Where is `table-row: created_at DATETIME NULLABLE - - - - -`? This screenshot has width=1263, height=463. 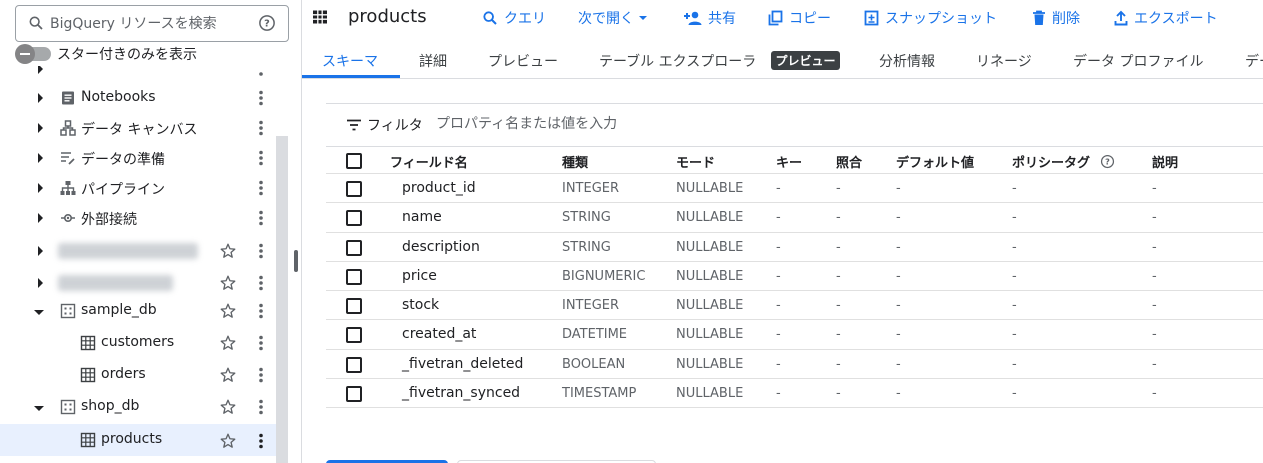 table-row: created_at DATETIME NULLABLE - - - - - is located at coordinates (794, 335).